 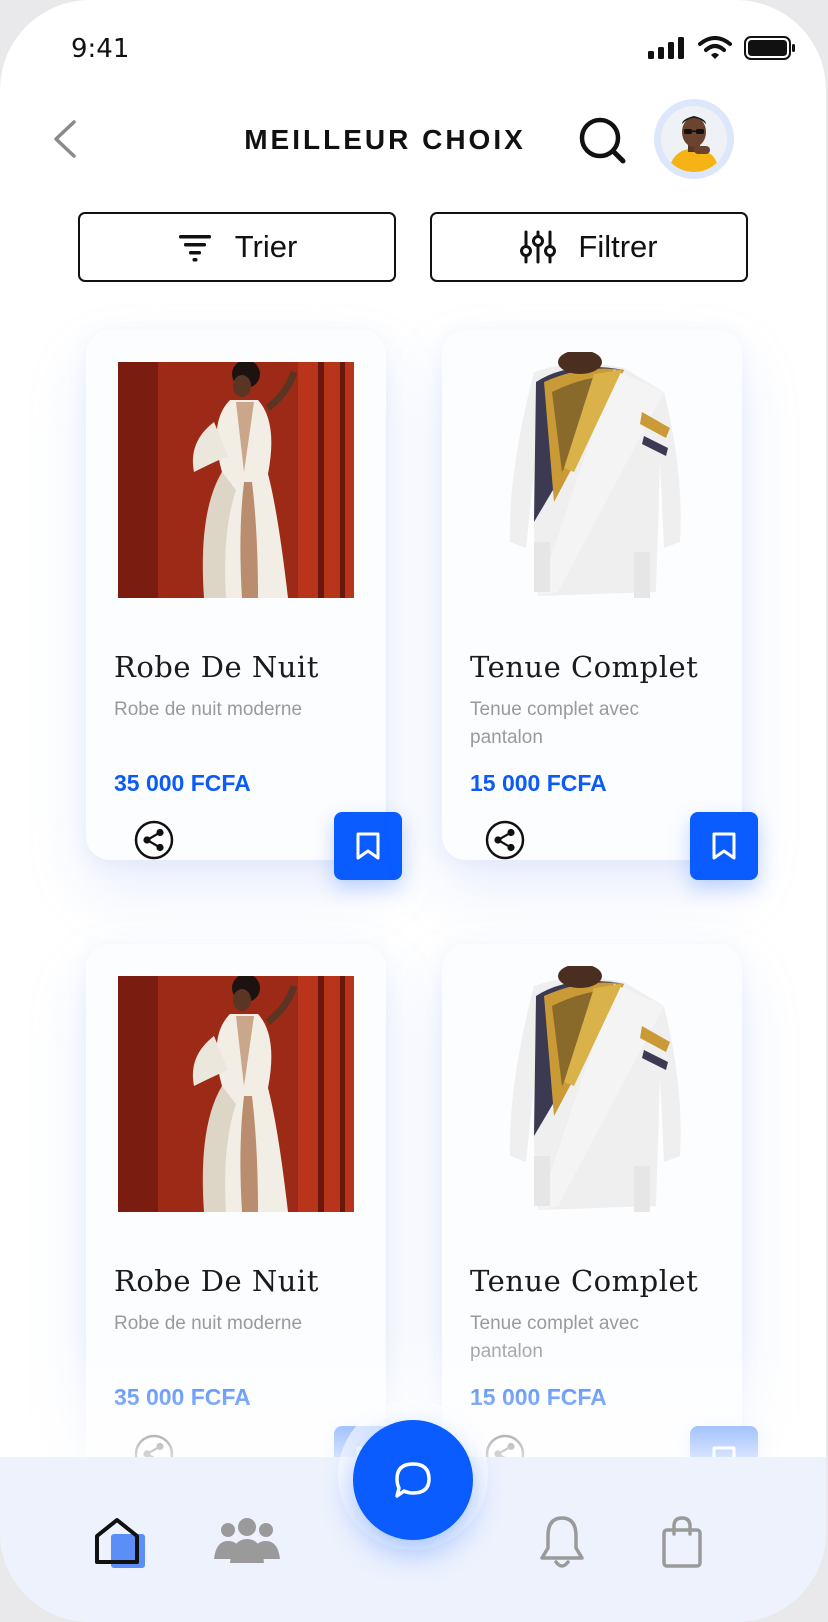 I want to click on nav-home, so click(x=121, y=1542).